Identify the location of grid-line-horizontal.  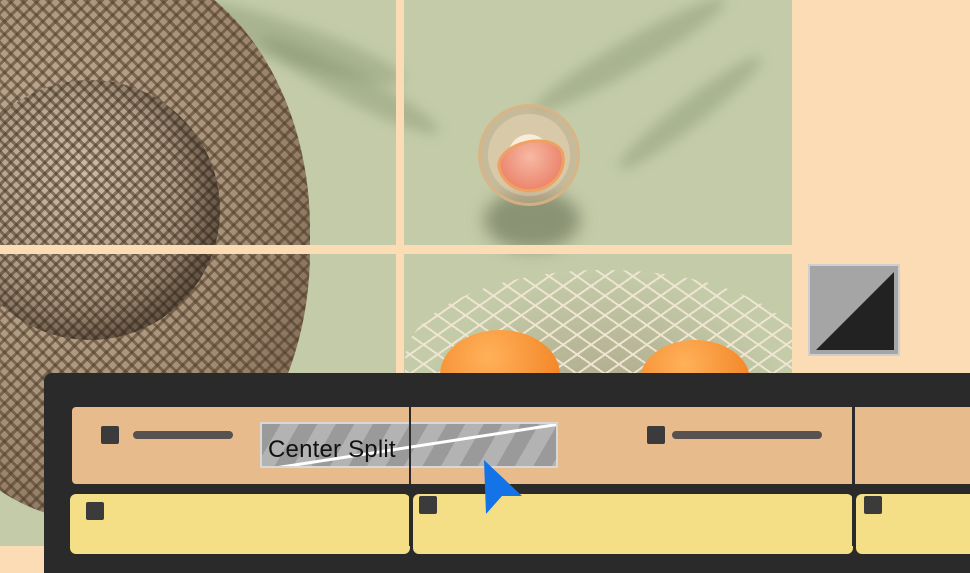
(396, 249).